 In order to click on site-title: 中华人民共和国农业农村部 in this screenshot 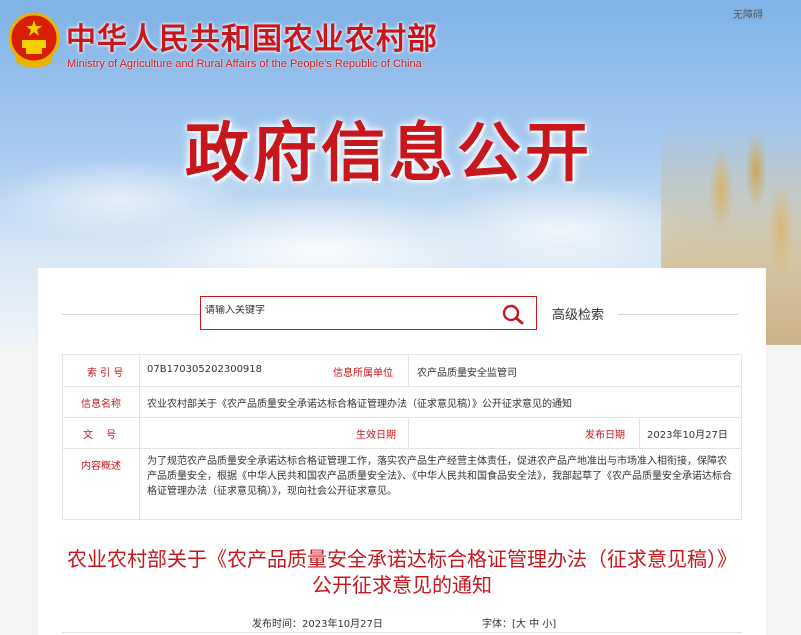, I will do `click(252, 36)`.